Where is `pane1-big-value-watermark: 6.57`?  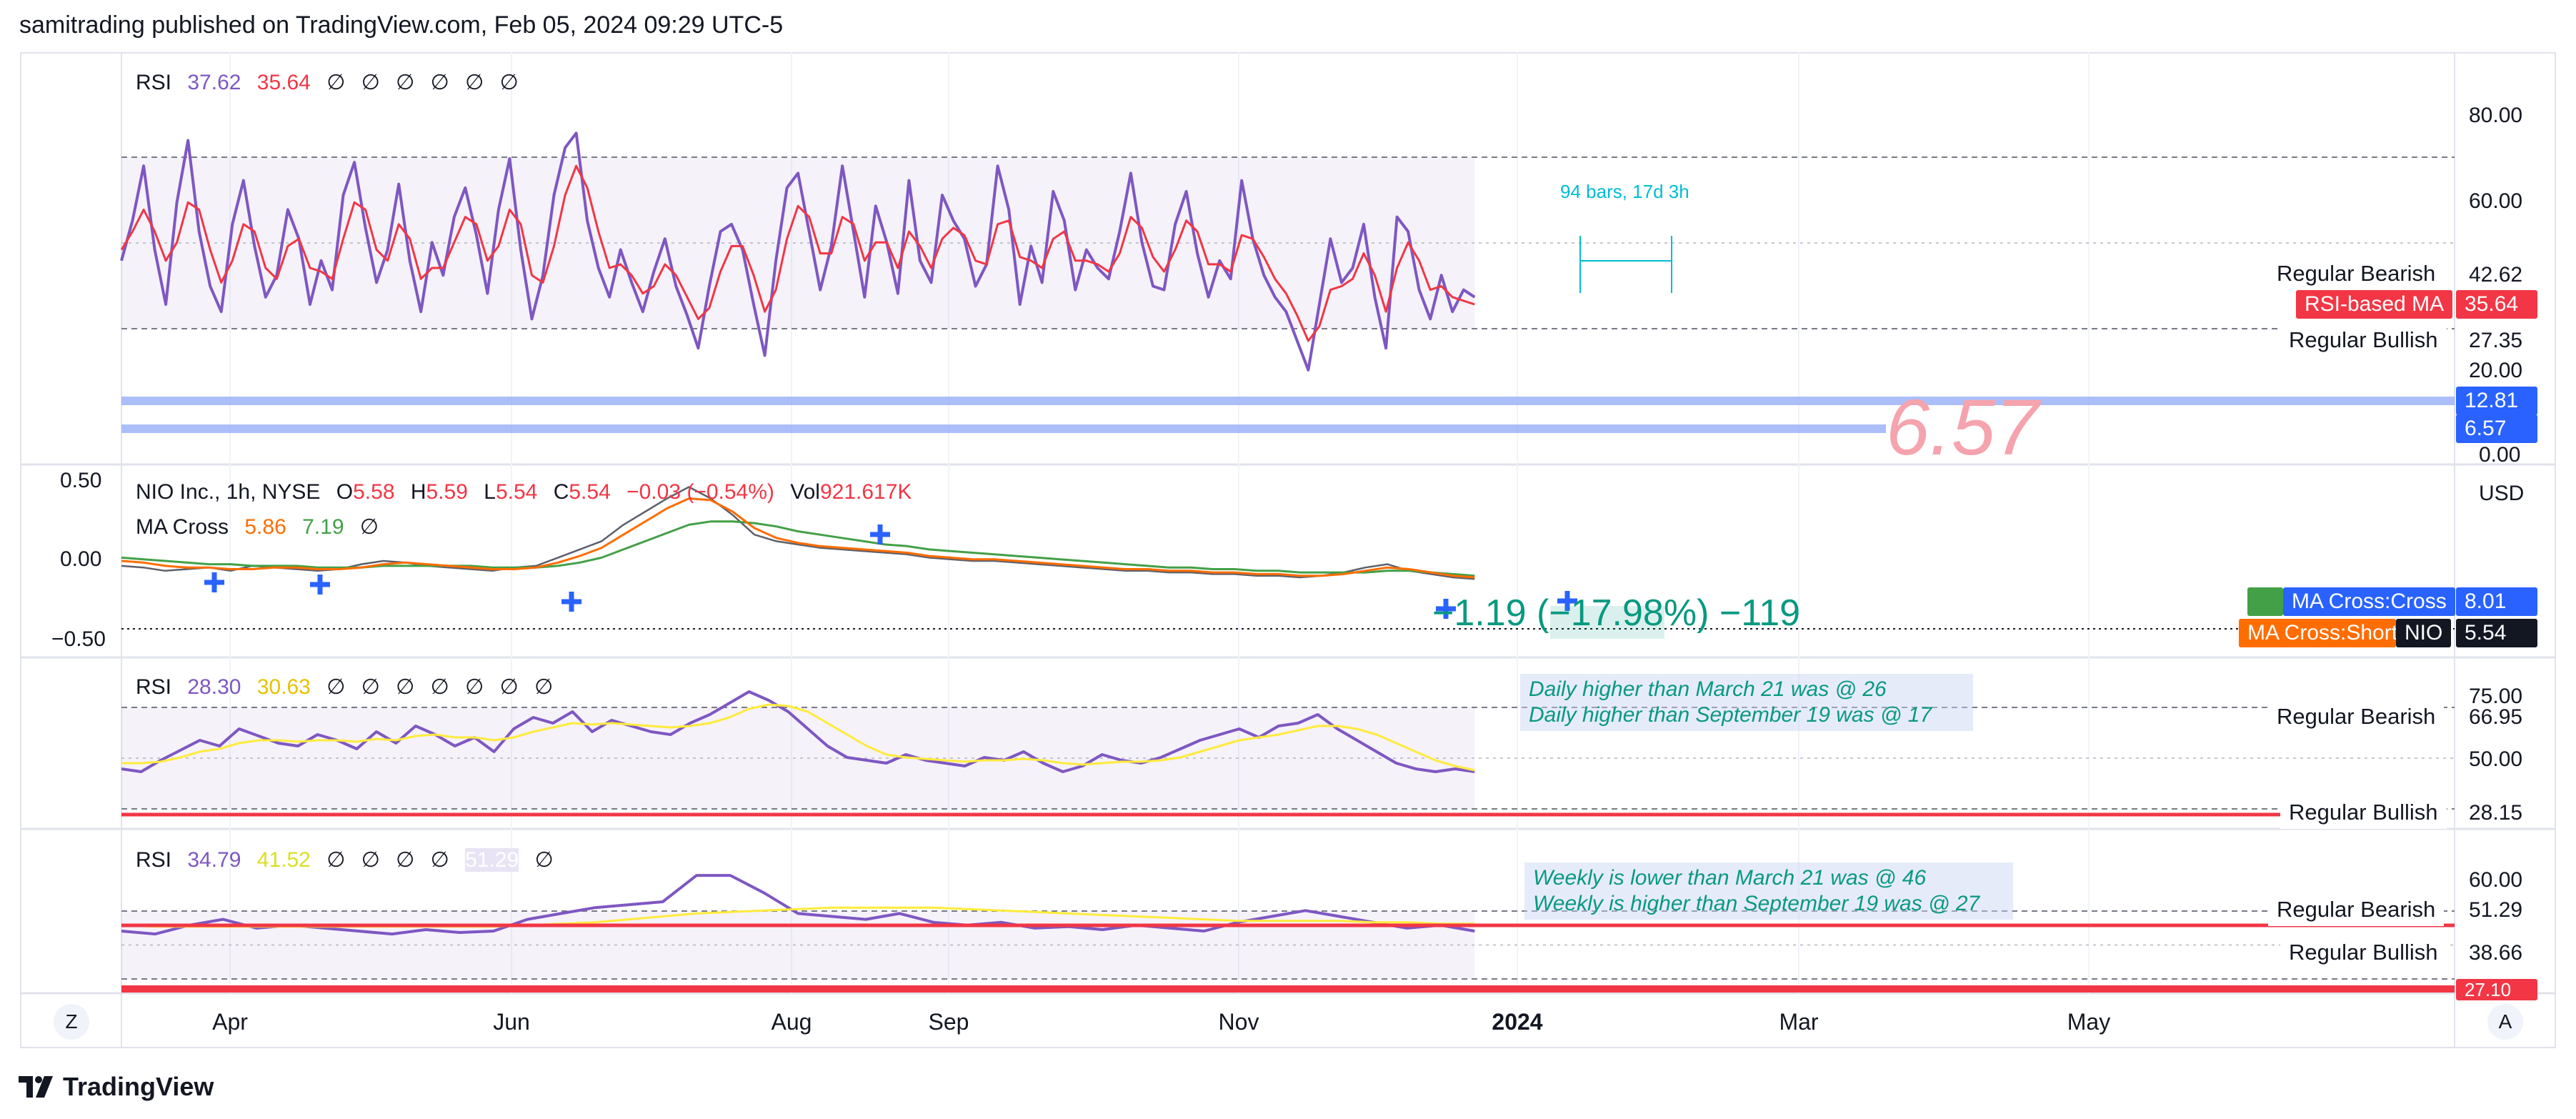 pane1-big-value-watermark: 6.57 is located at coordinates (1963, 428).